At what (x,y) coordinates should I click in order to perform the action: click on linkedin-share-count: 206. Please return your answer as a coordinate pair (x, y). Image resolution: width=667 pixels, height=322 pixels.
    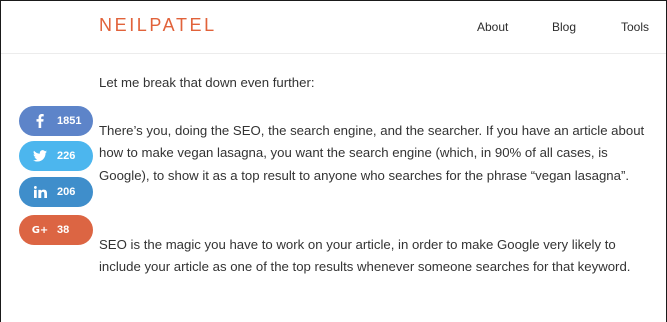
    Looking at the image, I should click on (66, 192).